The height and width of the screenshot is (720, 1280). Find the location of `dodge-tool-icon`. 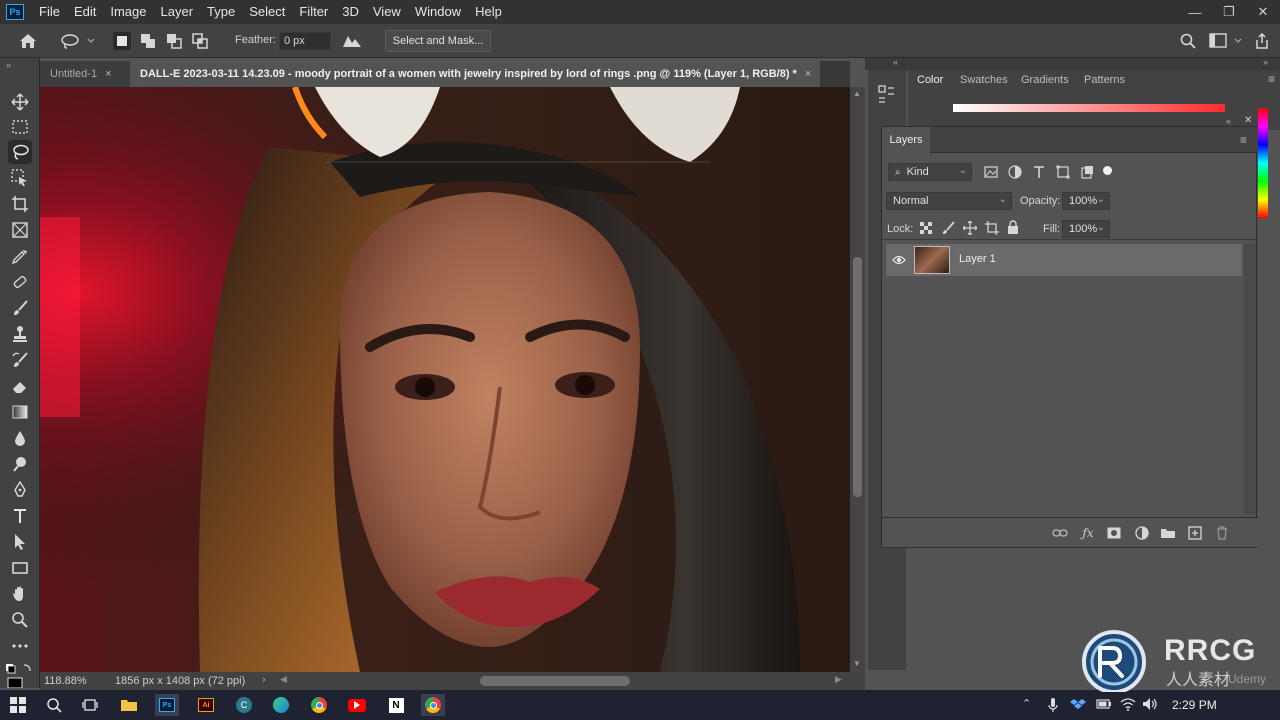

dodge-tool-icon is located at coordinates (20, 464).